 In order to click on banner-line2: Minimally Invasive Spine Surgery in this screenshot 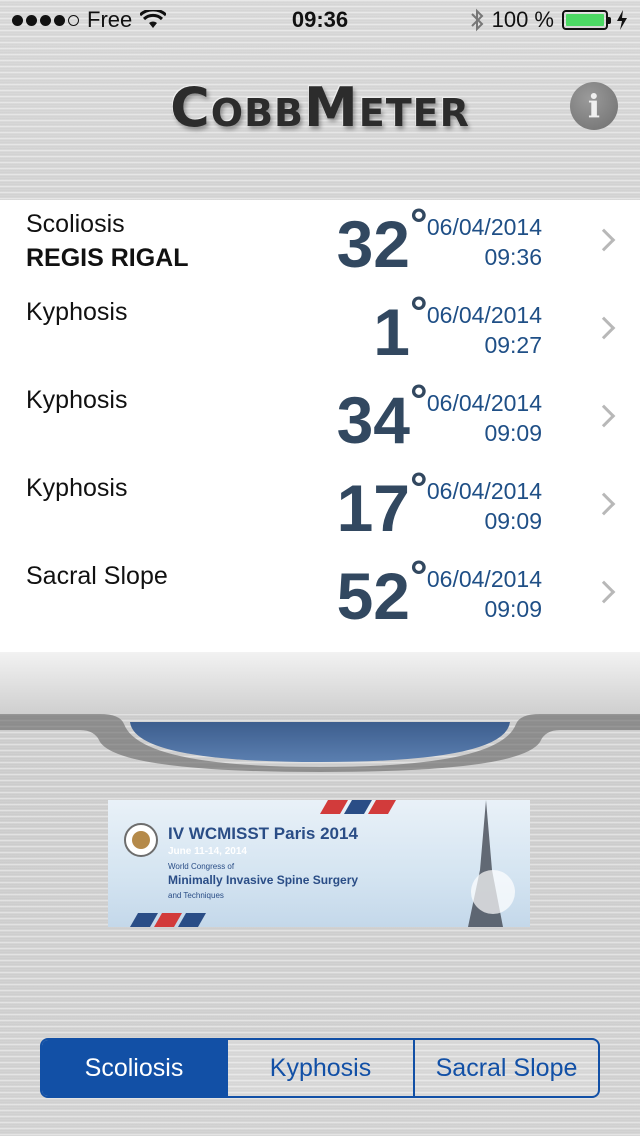, I will do `click(263, 880)`.